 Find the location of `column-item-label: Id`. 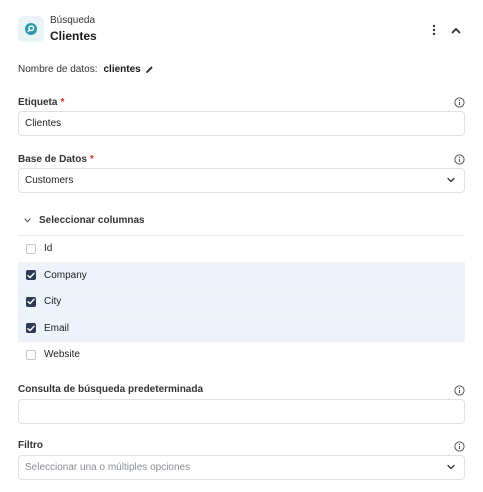

column-item-label: Id is located at coordinates (48, 249).